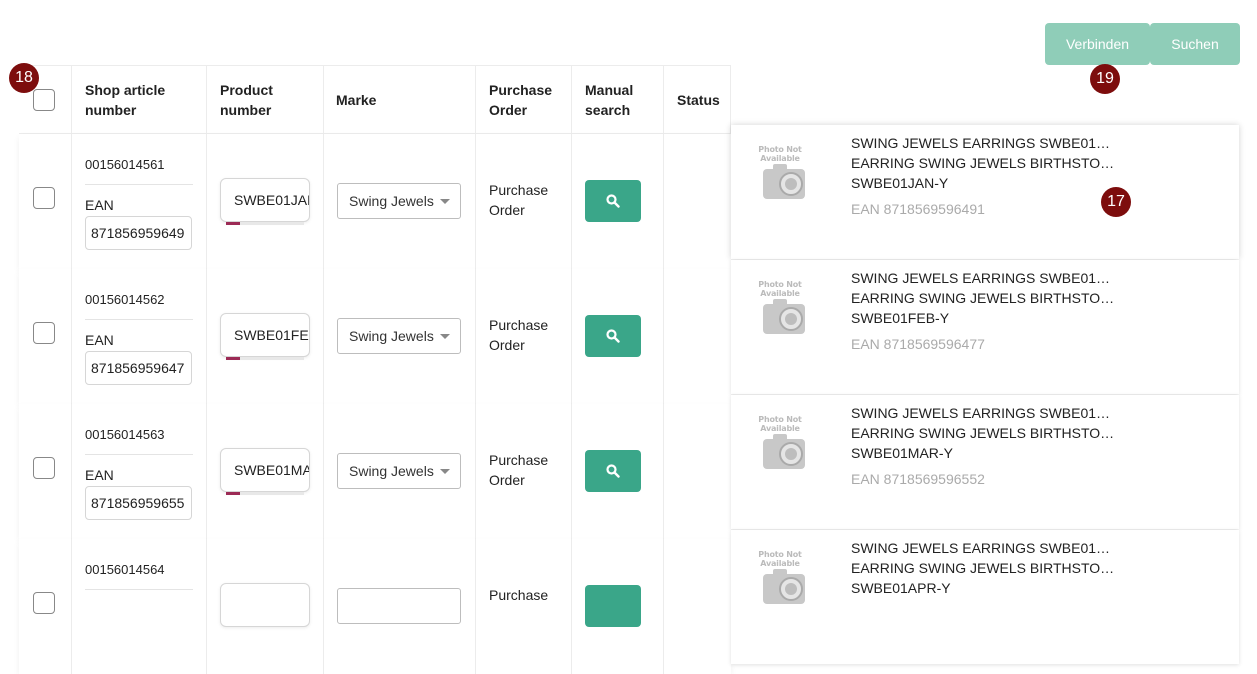 This screenshot has height=674, width=1257. What do you see at coordinates (1105, 79) in the screenshot?
I see `marker-badge-19: 19` at bounding box center [1105, 79].